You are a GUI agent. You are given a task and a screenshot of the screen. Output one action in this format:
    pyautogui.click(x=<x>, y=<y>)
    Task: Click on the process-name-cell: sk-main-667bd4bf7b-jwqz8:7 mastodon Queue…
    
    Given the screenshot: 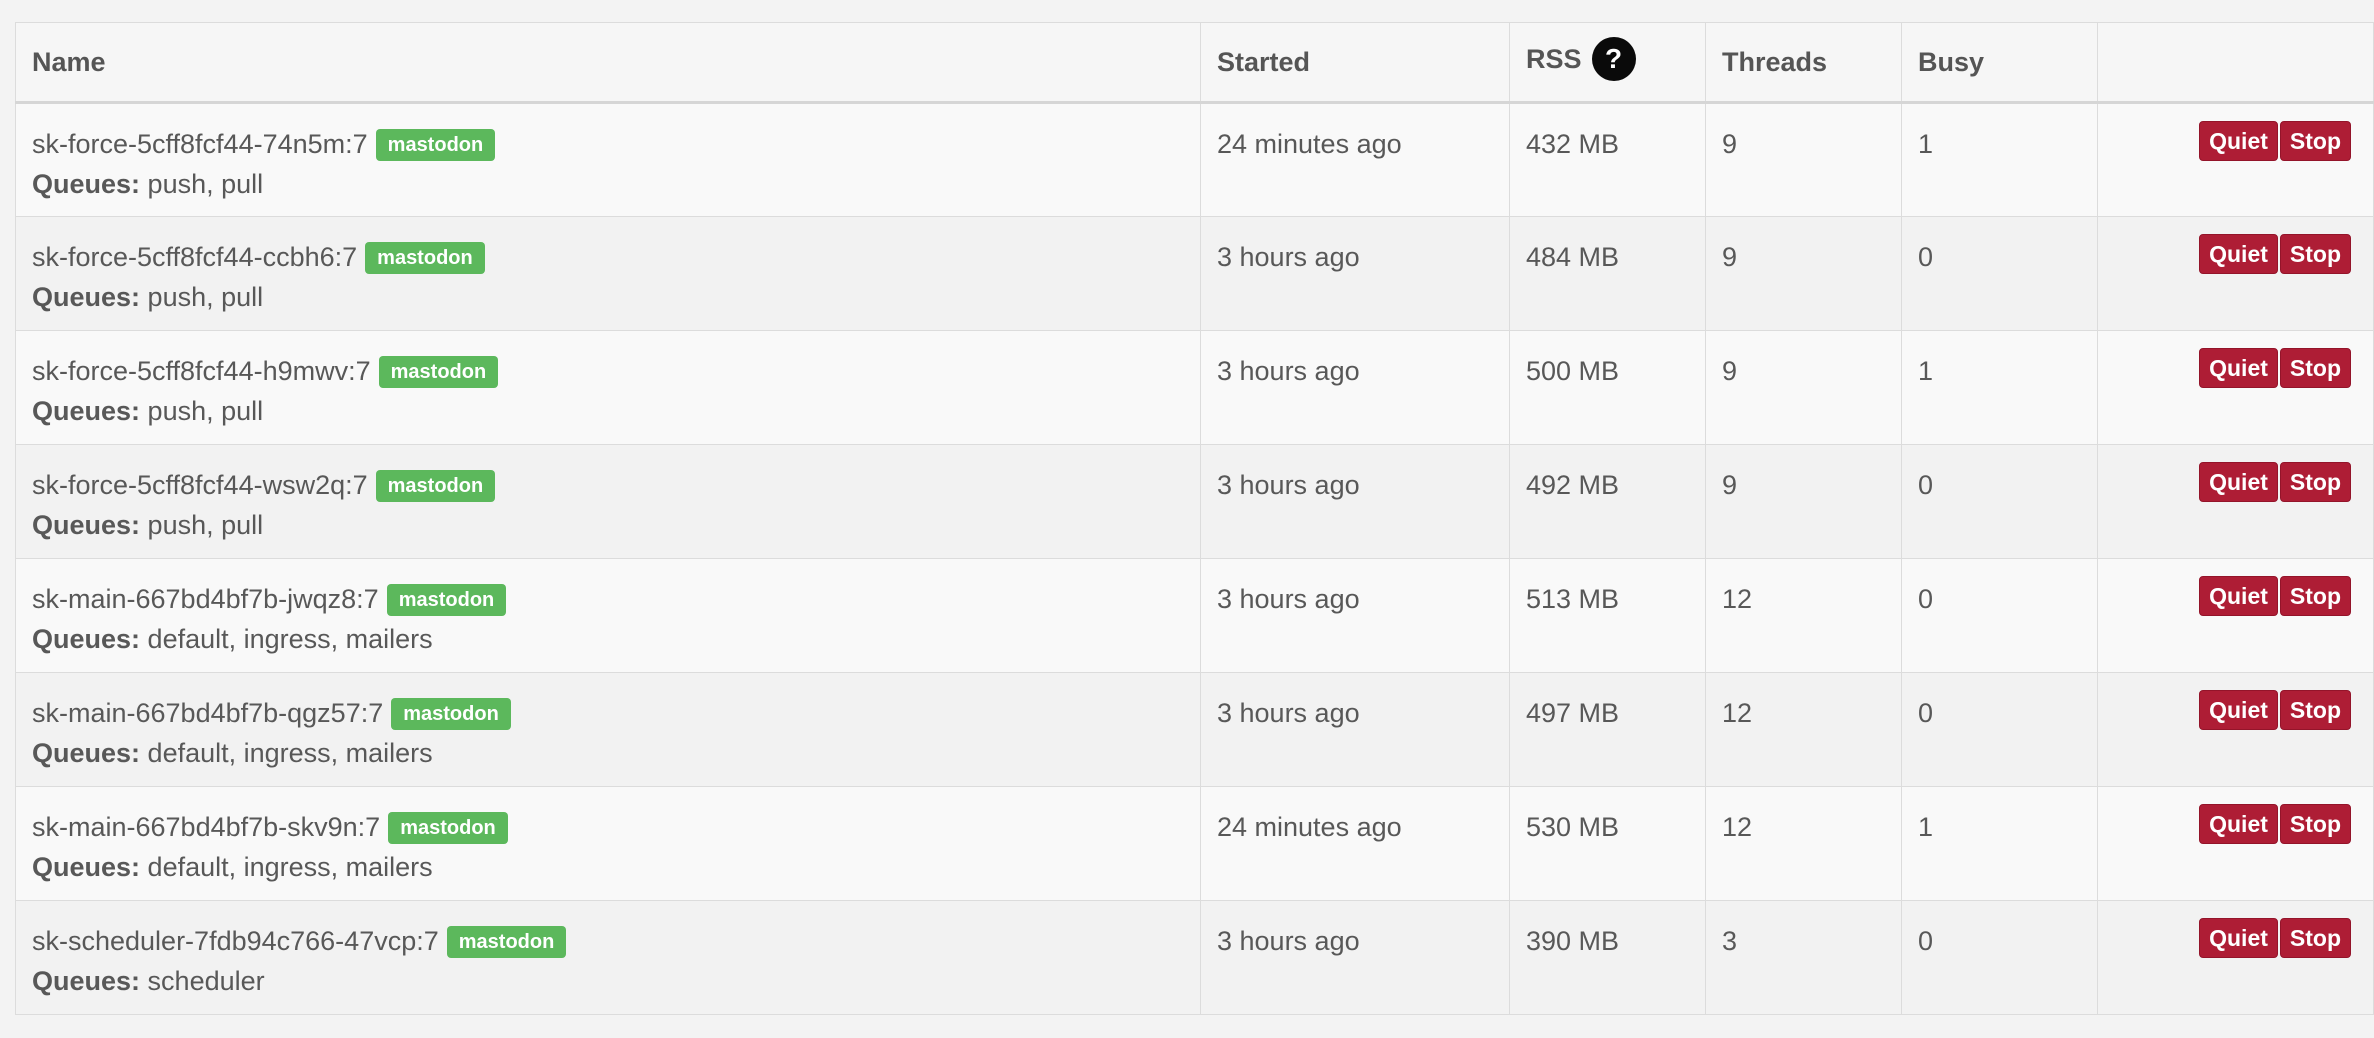 What is the action you would take?
    pyautogui.click(x=608, y=615)
    